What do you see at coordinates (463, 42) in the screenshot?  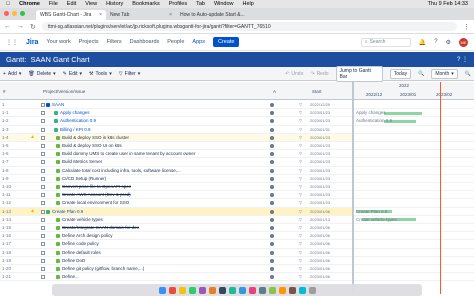 I see `avatar: ME` at bounding box center [463, 42].